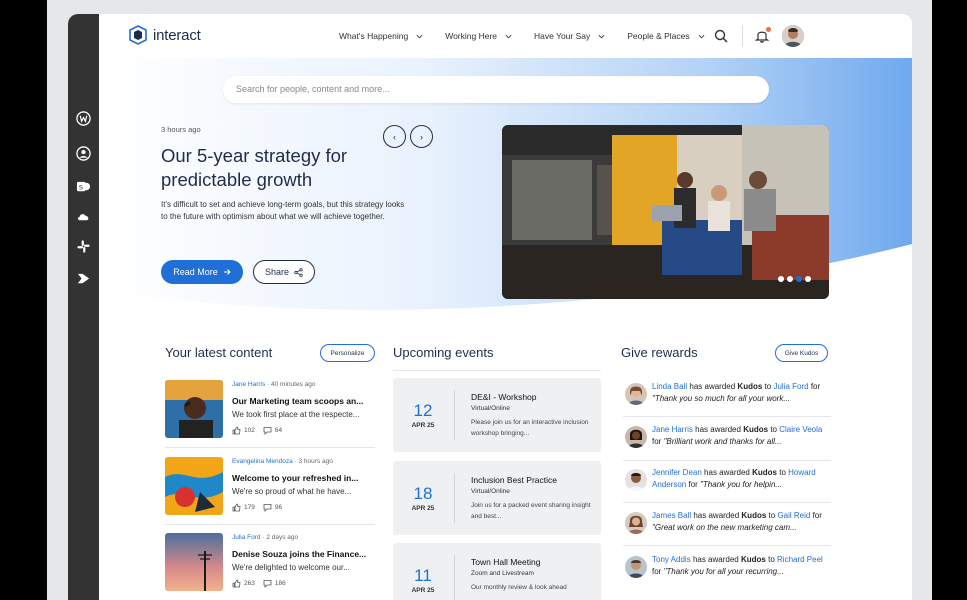 Image resolution: width=967 pixels, height=600 pixels. Describe the element at coordinates (569, 36) in the screenshot. I see `nav-have-your-say: Have Your Say` at that location.